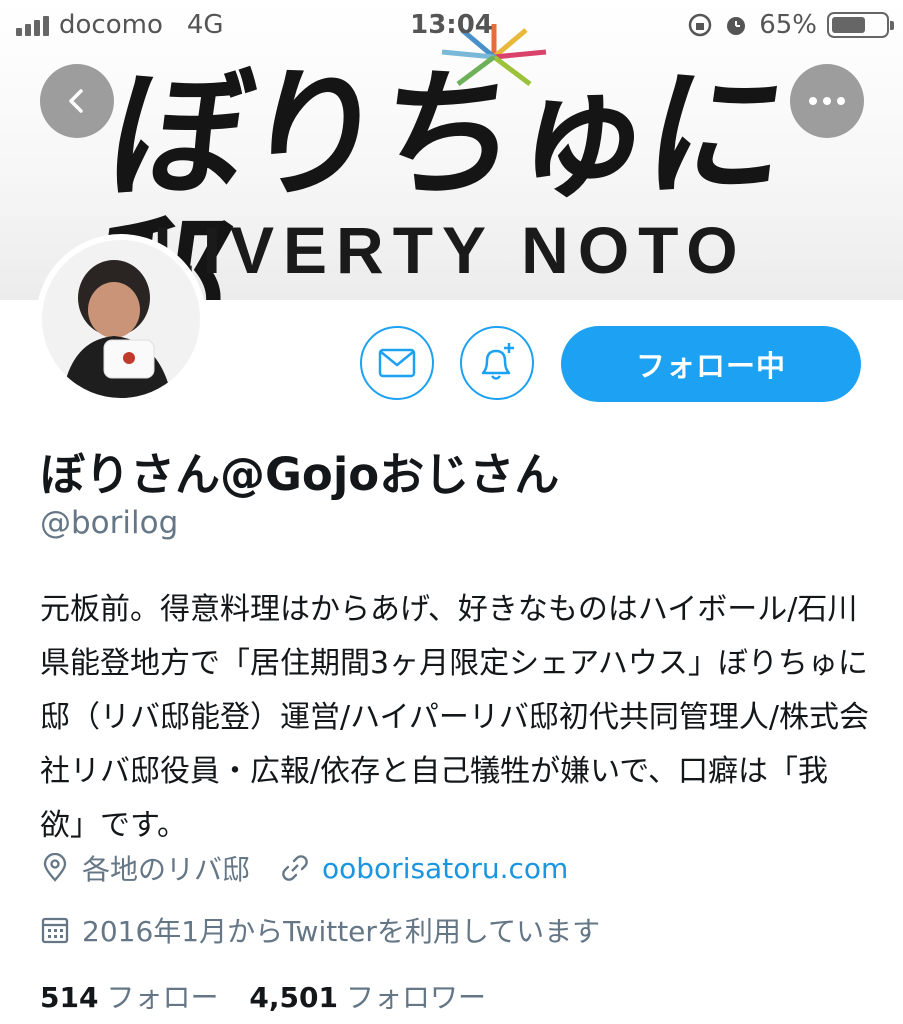 The height and width of the screenshot is (1024, 903). I want to click on direct-message-button, so click(397, 363).